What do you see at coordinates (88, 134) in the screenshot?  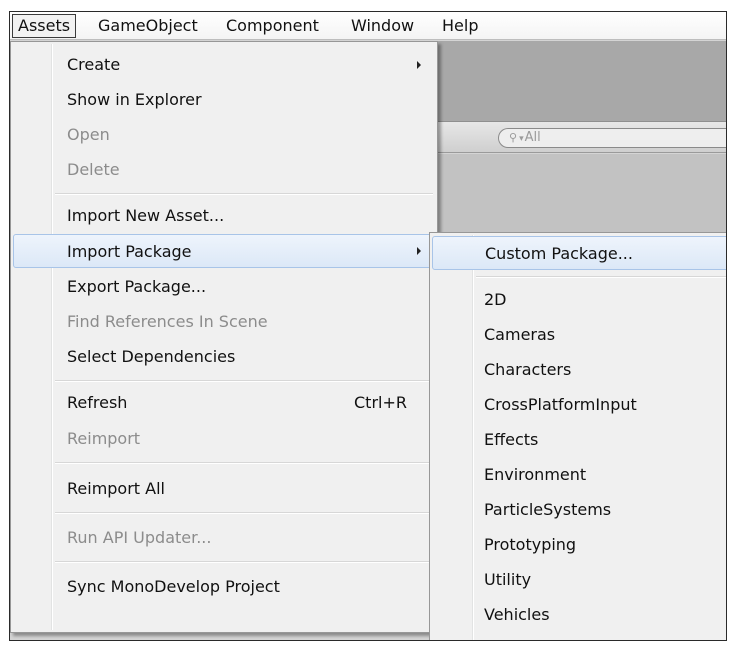 I see `menu-item-open: Open` at bounding box center [88, 134].